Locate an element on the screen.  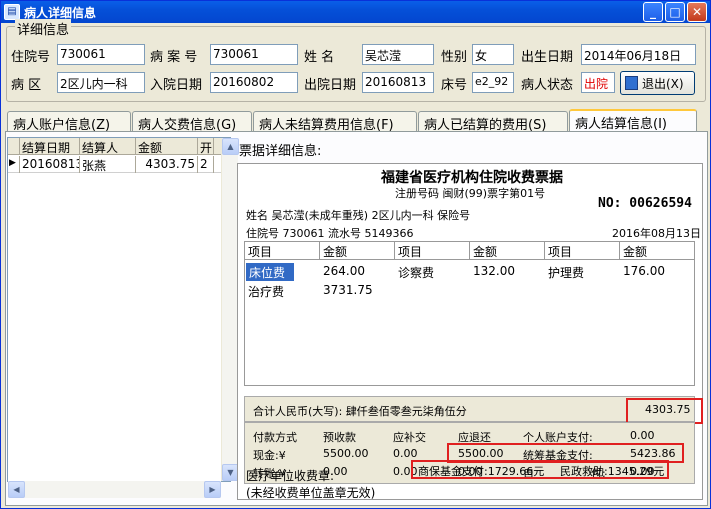
receipt-reg-line: 注册号码 闽财(99)票字第01号 is located at coordinates (470, 193).